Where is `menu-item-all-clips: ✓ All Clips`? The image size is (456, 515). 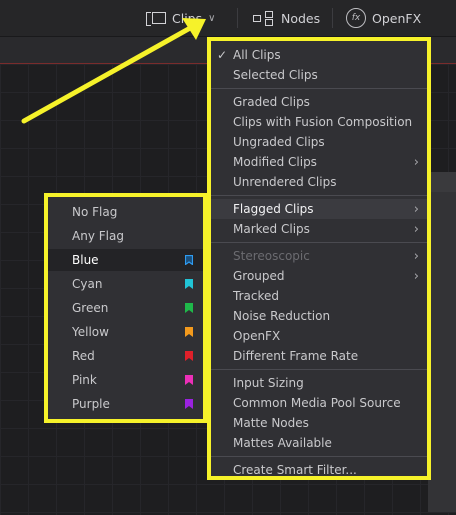
menu-item-all-clips: ✓ All Clips is located at coordinates (319, 55).